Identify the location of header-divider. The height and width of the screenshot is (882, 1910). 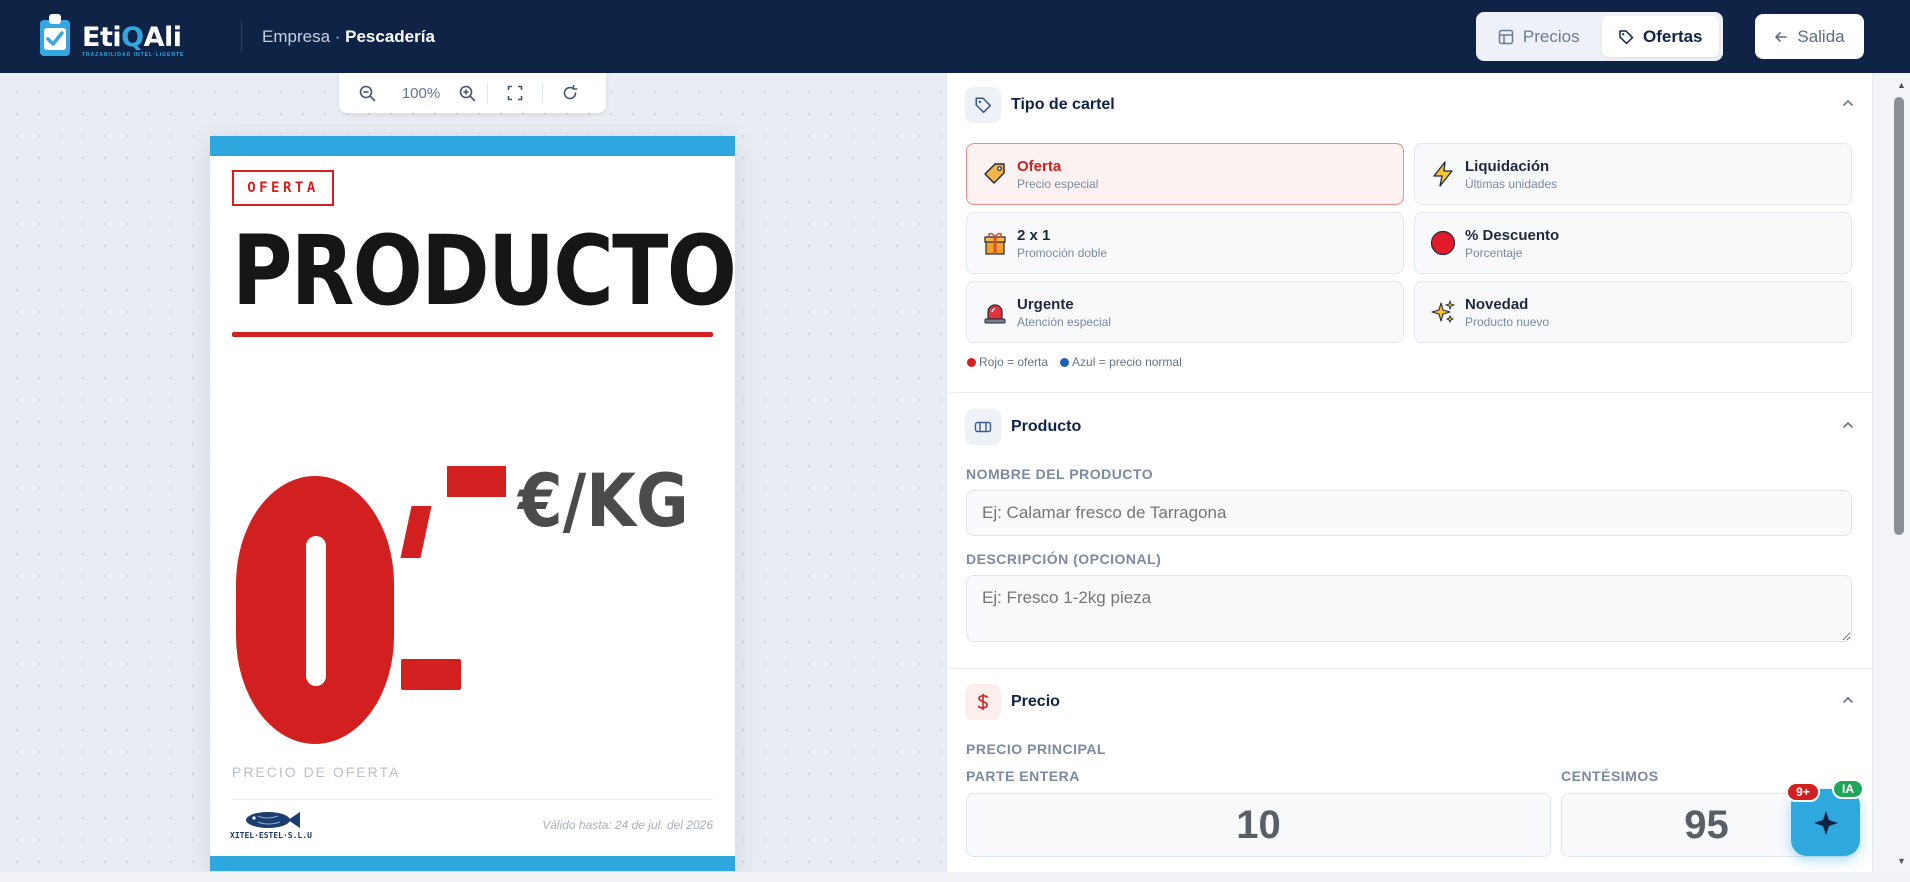
(241, 37).